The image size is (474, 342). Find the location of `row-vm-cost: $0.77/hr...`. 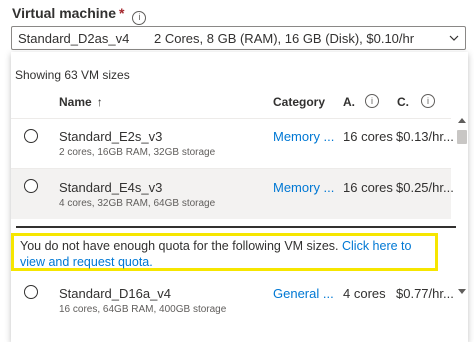

row-vm-cost: $0.77/hr... is located at coordinates (425, 293).